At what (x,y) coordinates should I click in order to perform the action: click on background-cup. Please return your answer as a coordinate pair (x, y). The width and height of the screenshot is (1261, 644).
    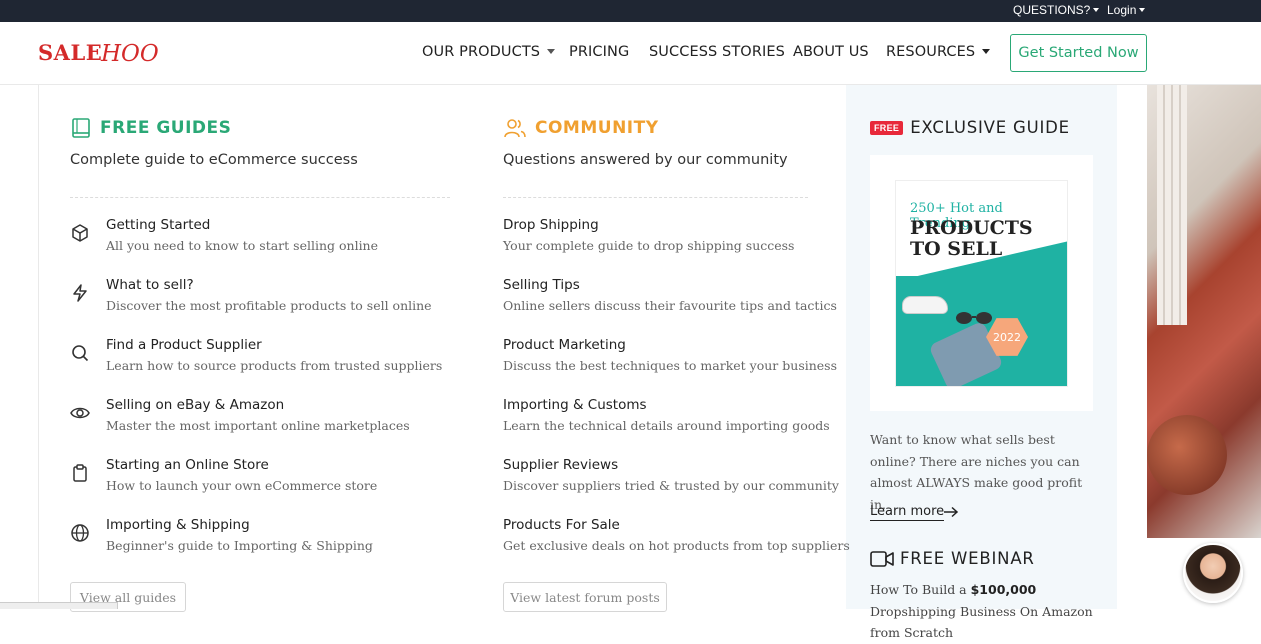
    Looking at the image, I should click on (1187, 455).